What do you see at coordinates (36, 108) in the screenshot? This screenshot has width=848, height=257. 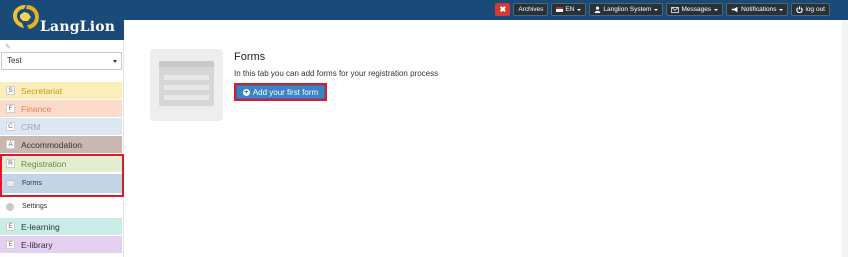 I see `sidebar-item-label: Finance` at bounding box center [36, 108].